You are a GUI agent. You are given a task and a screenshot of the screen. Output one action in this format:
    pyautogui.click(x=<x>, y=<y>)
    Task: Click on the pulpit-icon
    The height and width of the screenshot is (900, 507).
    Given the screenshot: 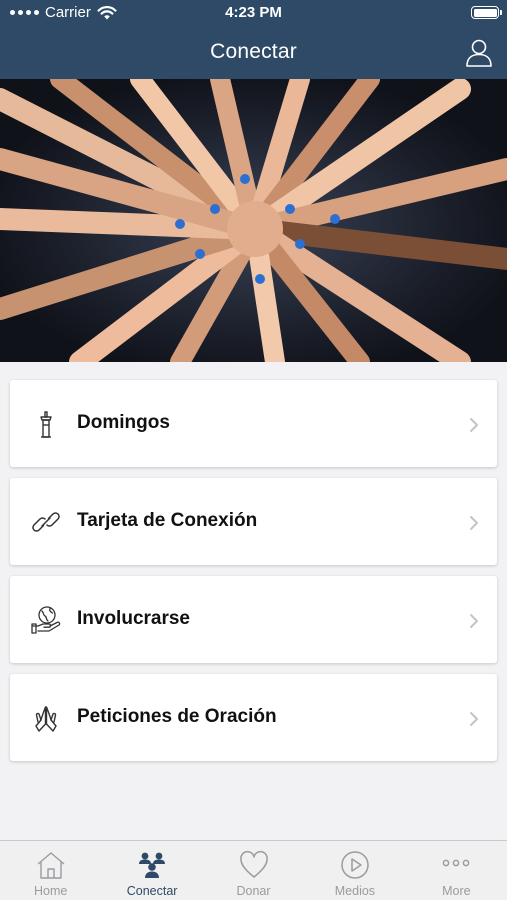 What is the action you would take?
    pyautogui.click(x=46, y=424)
    